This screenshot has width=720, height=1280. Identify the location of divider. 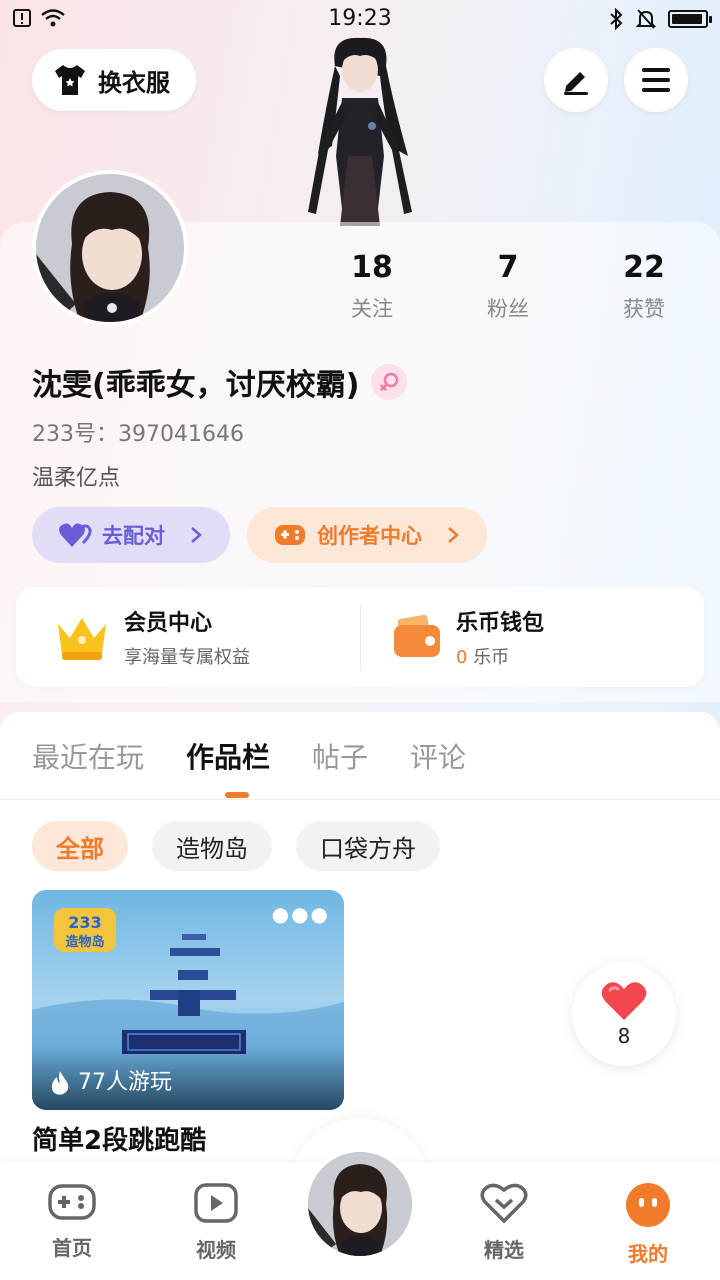
(360, 637).